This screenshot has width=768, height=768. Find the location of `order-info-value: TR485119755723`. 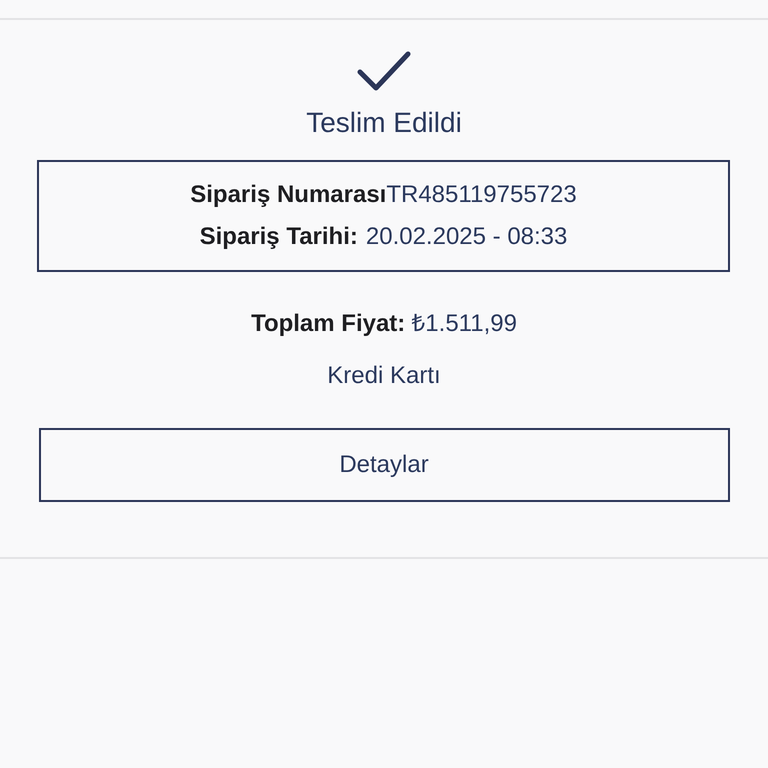

order-info-value: TR485119755723 is located at coordinates (481, 195).